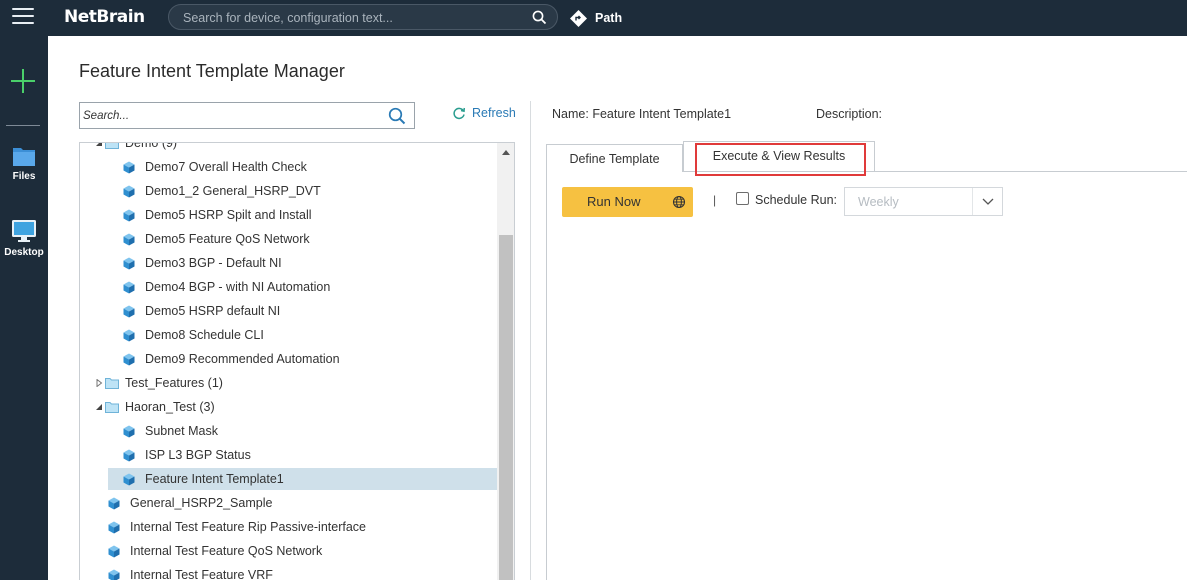 Image resolution: width=1187 pixels, height=580 pixels. I want to click on run-now-button: Run Now, so click(627, 202).